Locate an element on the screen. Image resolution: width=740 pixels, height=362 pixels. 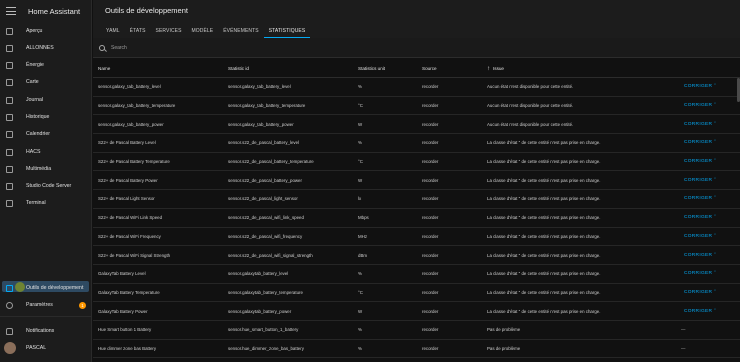
user-name: PASCAL is located at coordinates (36, 348).